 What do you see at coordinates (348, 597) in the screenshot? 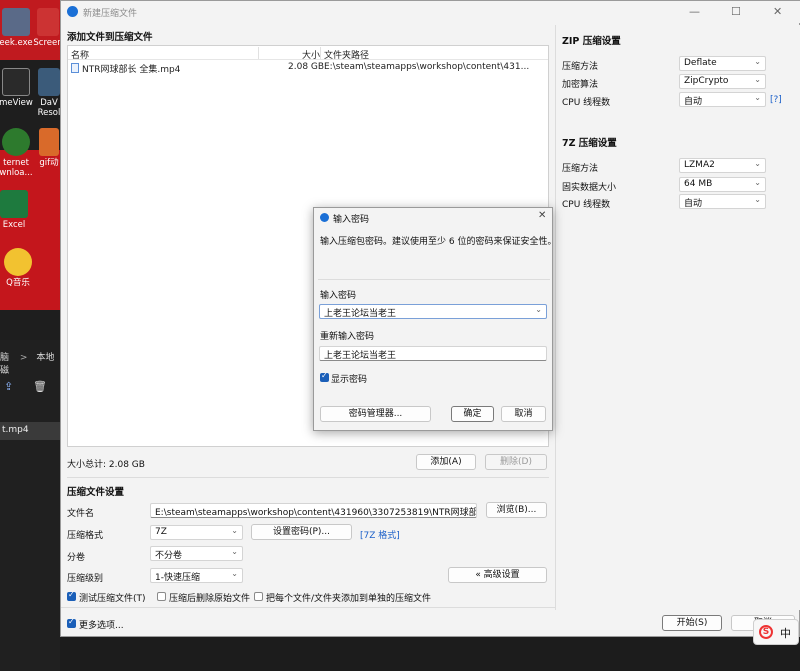
I see `separate-archives-label: 把每个文件/文件夹添加到单独的压缩文件` at bounding box center [348, 597].